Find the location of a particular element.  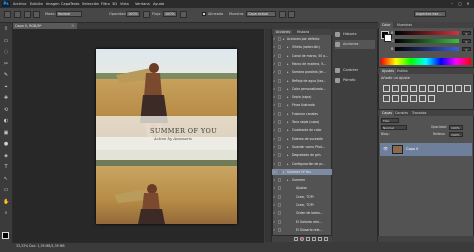

tab-actions: Acciones is located at coordinates (283, 32).